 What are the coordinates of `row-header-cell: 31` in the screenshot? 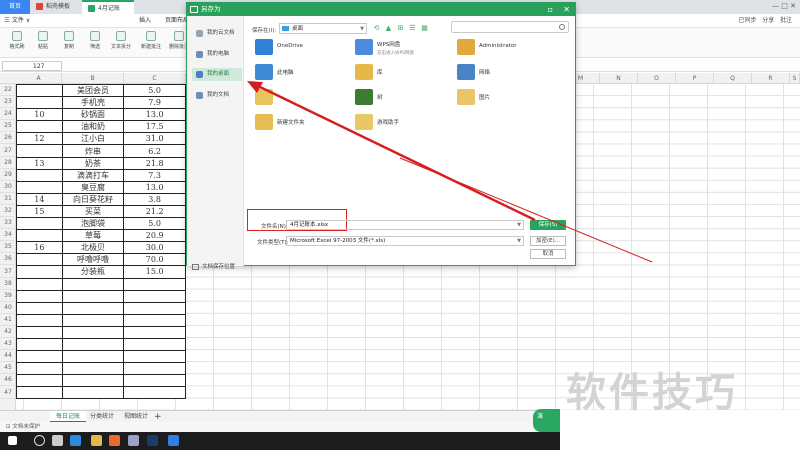 It's located at (8, 199).